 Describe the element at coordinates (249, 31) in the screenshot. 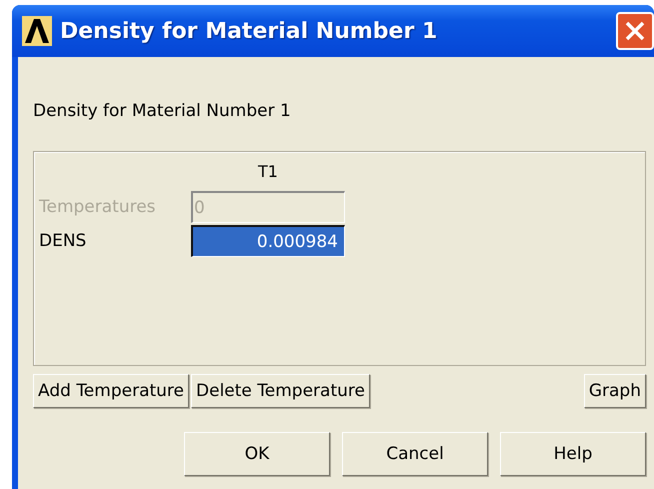

I see `window-title: Density for Material Number 1` at that location.